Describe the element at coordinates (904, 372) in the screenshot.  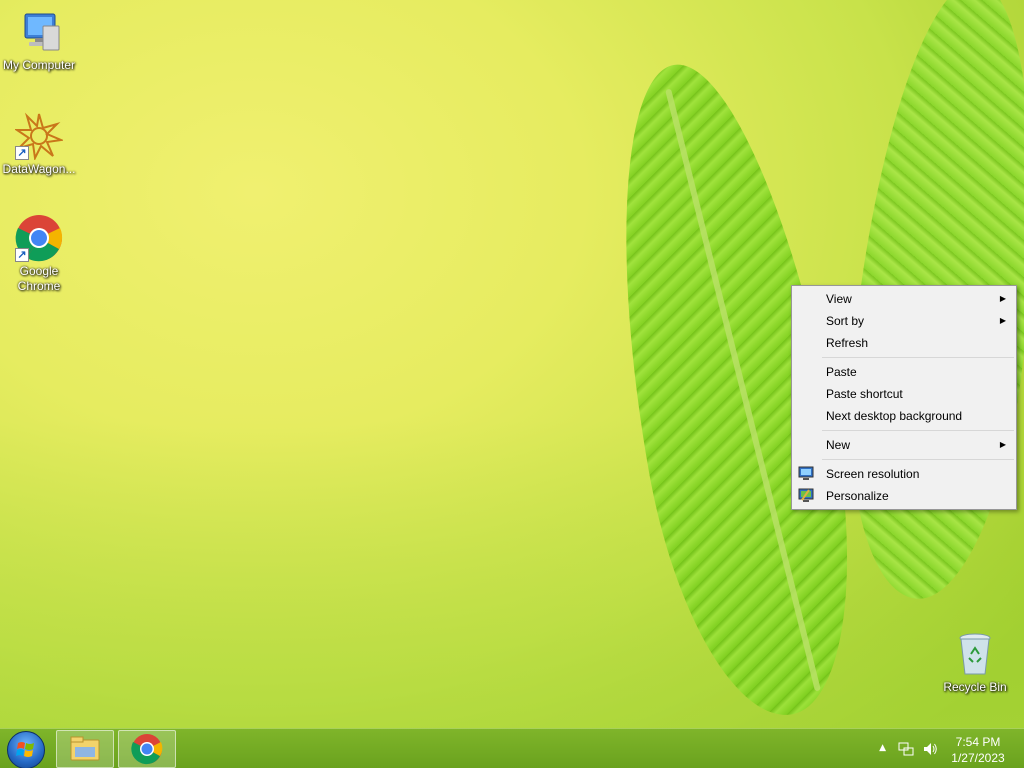
I see `menu-item-paste: Paste` at that location.